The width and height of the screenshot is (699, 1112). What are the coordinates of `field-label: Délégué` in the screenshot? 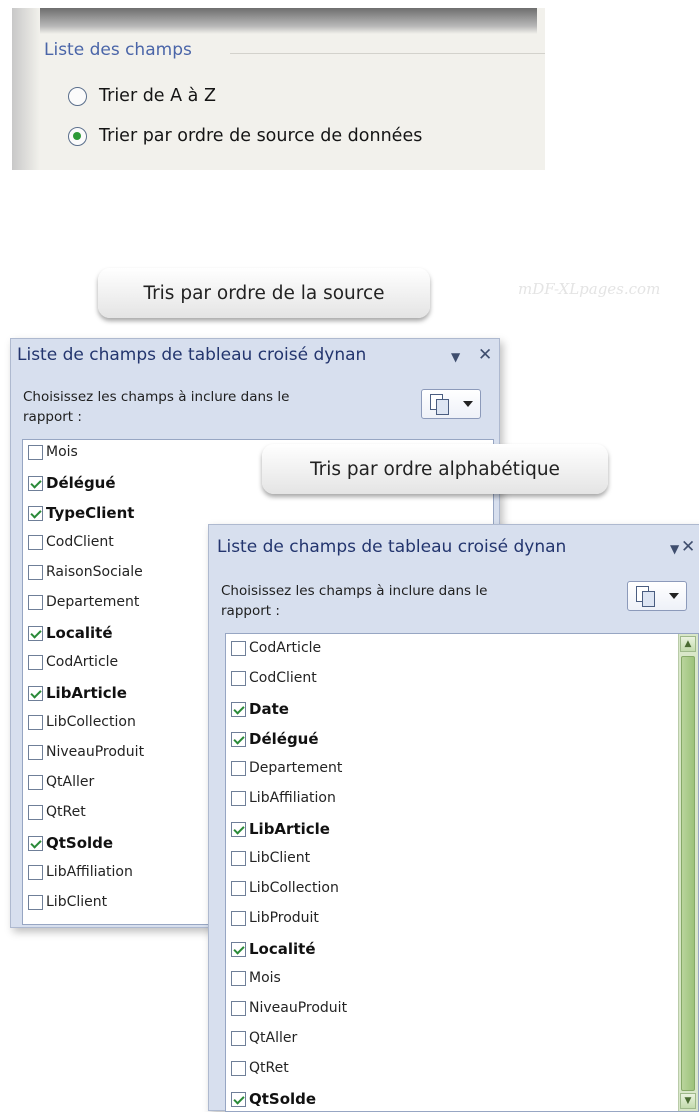 It's located at (284, 739).